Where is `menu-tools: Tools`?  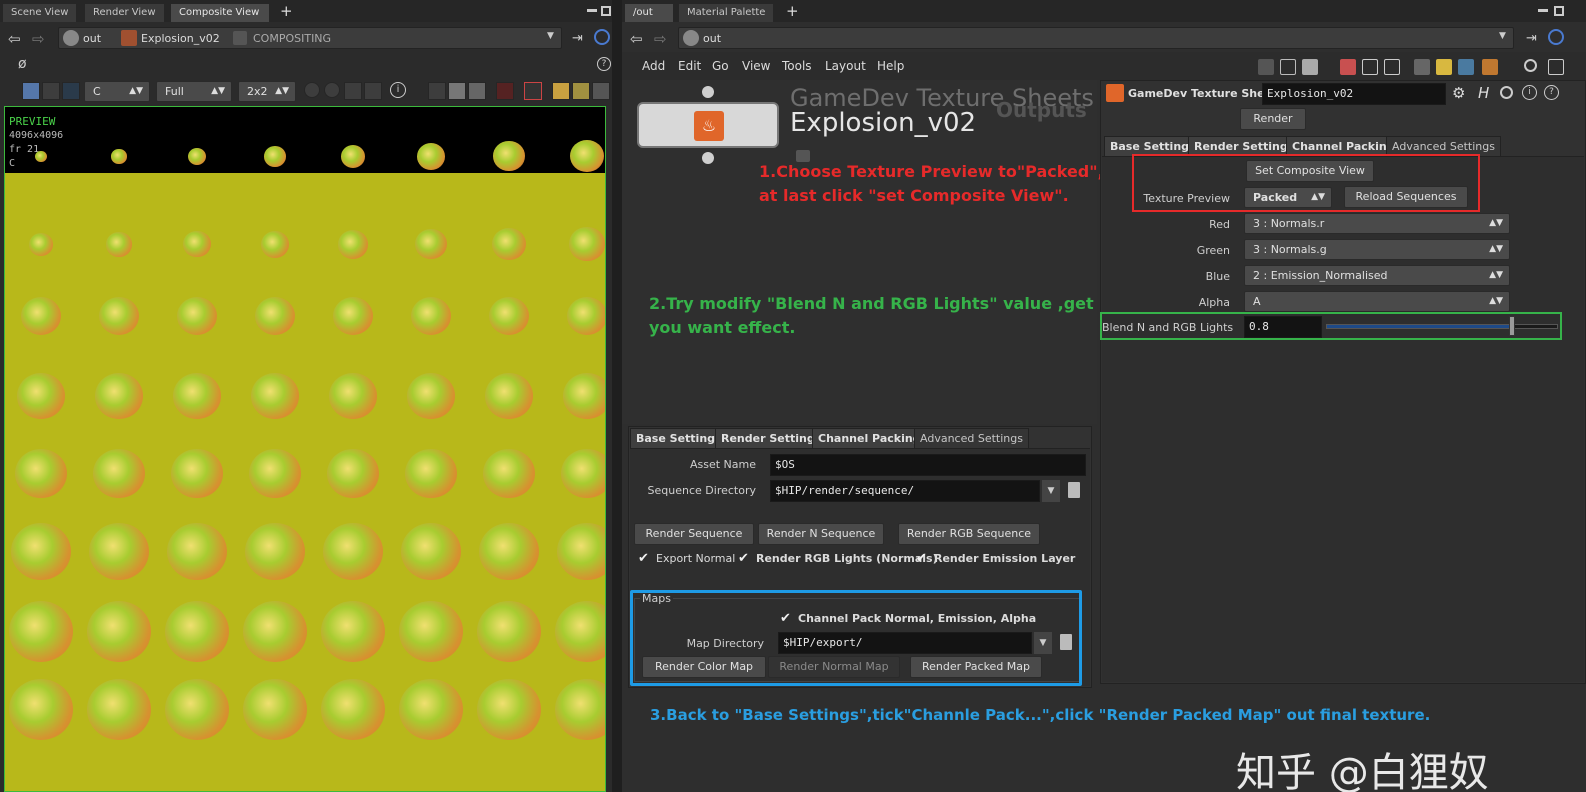 menu-tools: Tools is located at coordinates (797, 66).